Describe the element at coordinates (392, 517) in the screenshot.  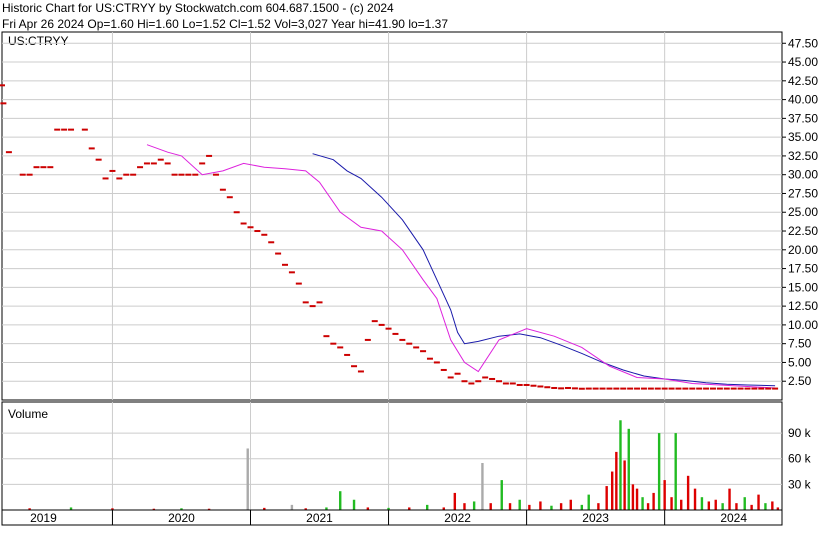
I see `x-axis: 2019 2020 2021 2022 2023 2024` at that location.